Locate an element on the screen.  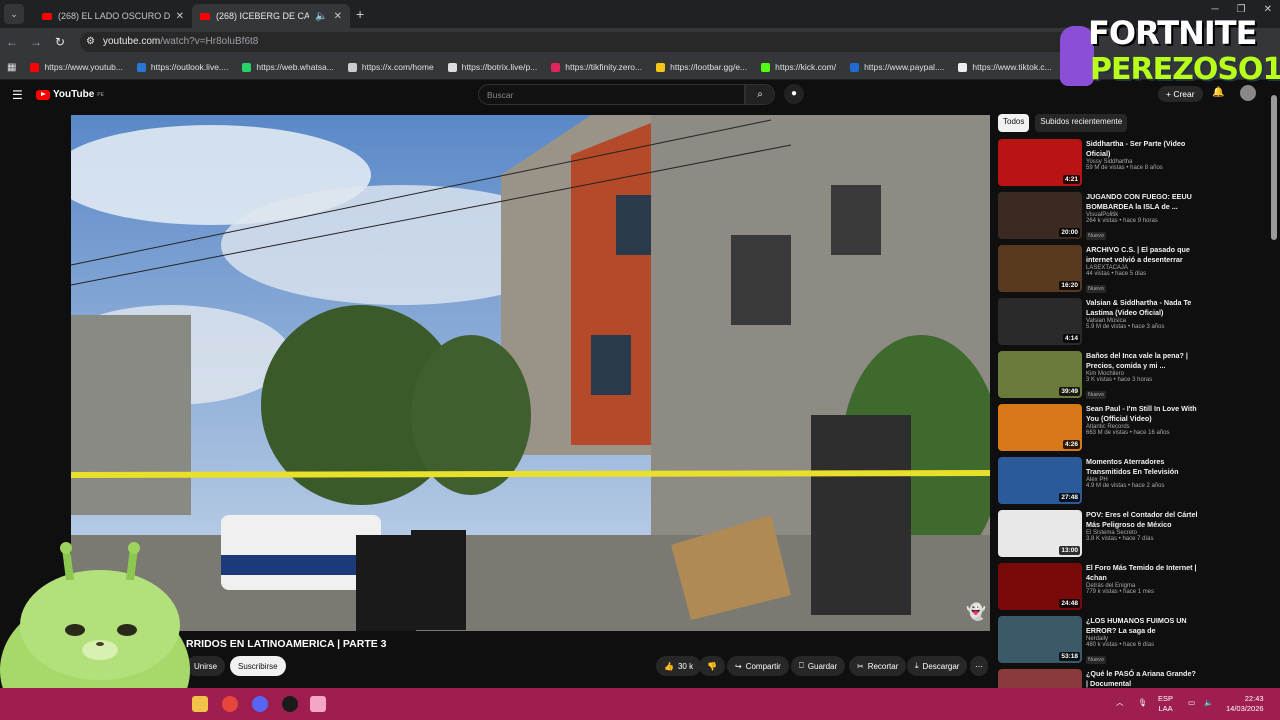
chrome-icon is located at coordinates (230, 704).